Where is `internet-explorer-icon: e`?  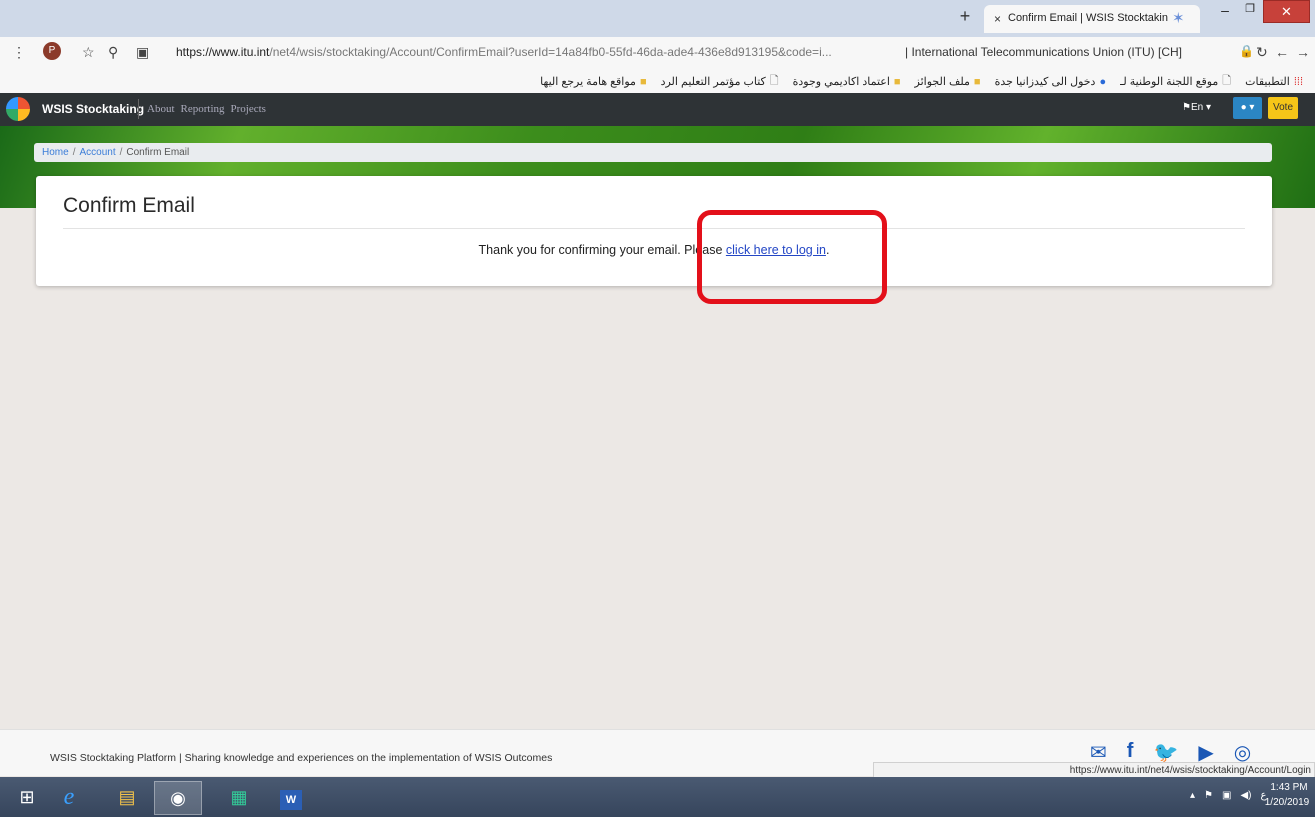 internet-explorer-icon: e is located at coordinates (69, 797).